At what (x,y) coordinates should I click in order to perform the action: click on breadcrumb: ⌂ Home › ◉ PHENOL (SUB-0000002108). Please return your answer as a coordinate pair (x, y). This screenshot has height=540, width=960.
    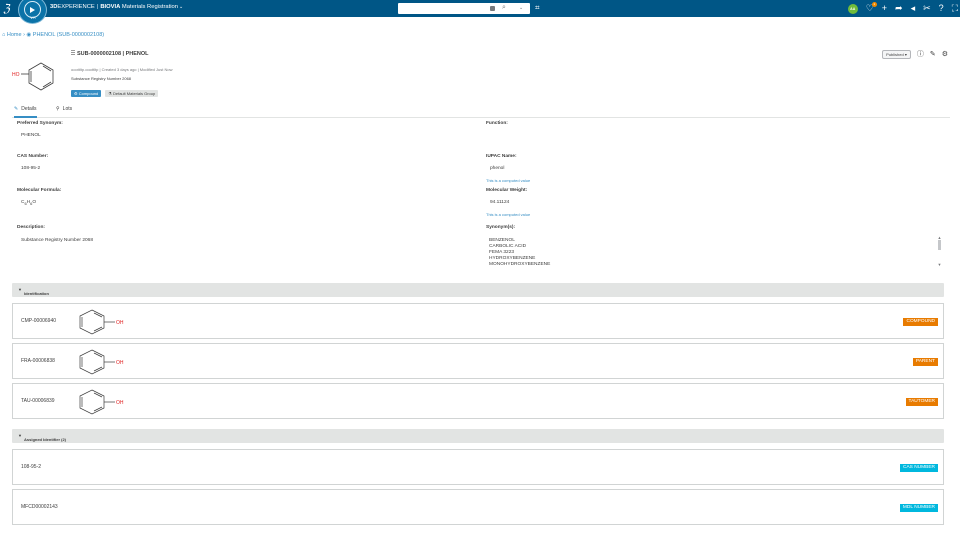
    Looking at the image, I should click on (53, 35).